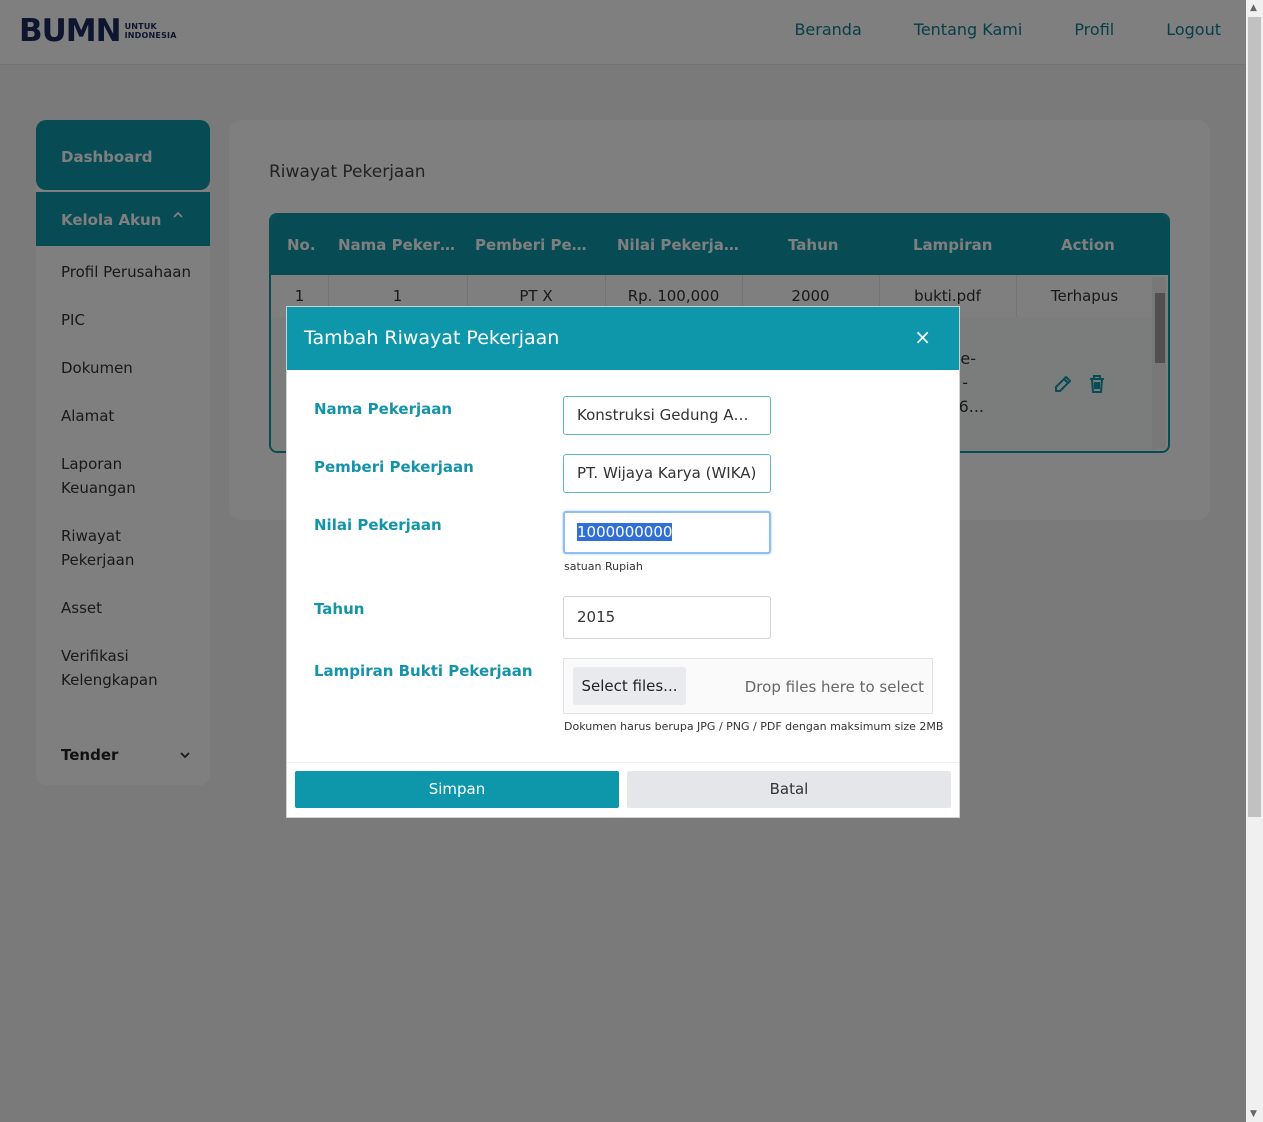 This screenshot has width=1263, height=1122. What do you see at coordinates (1253, 1114) in the screenshot?
I see `scroll-down-icon: ▼` at bounding box center [1253, 1114].